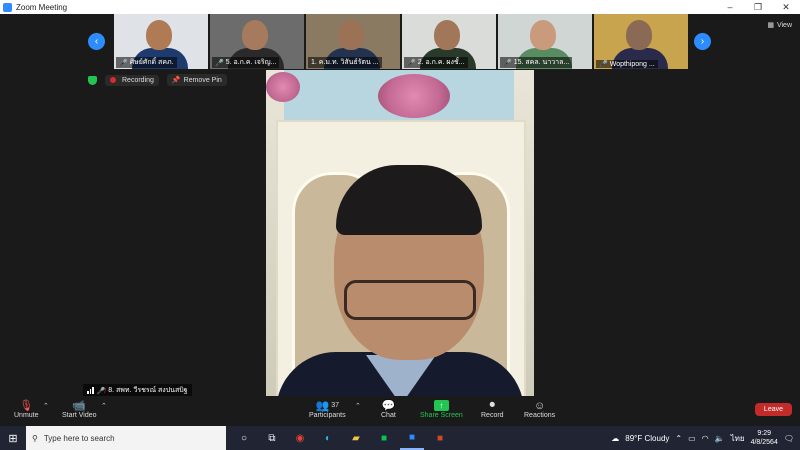  I want to click on unmute-button: 🎙 Unmute, so click(26, 409).